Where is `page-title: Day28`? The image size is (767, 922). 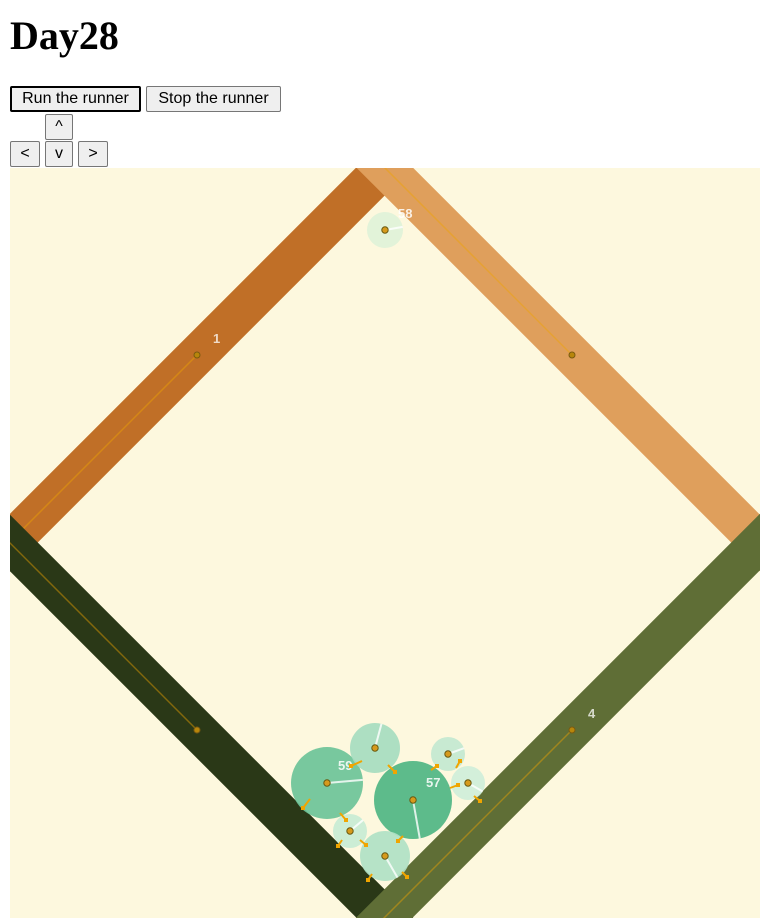
page-title: Day28 is located at coordinates (64, 35).